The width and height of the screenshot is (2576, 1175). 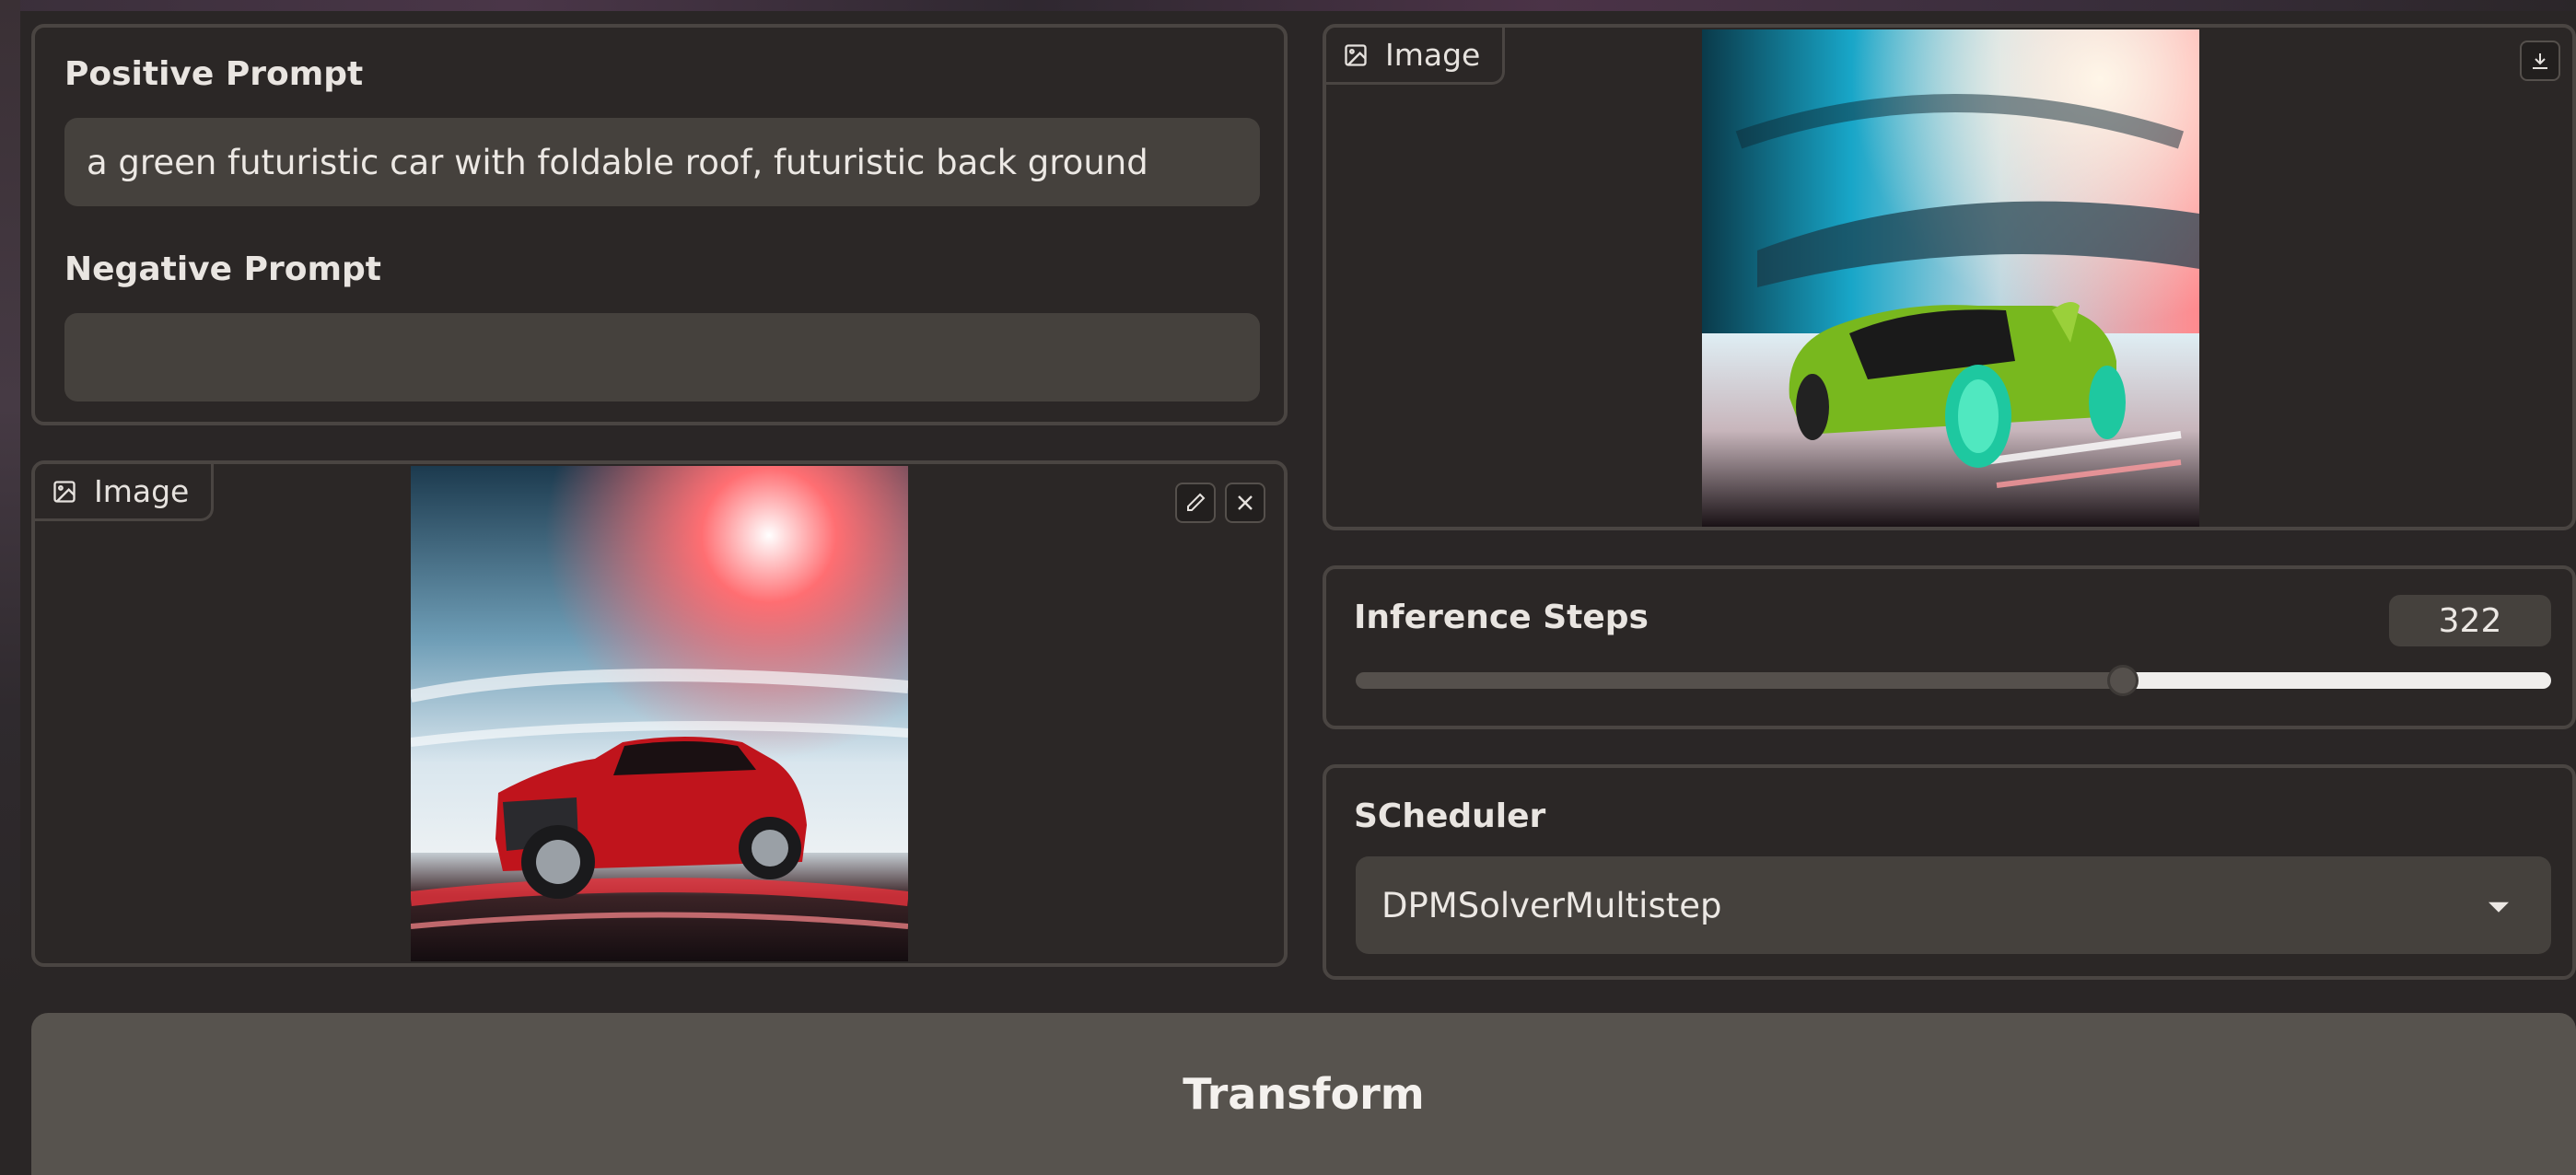 I want to click on inference-steps-number-input: 322, so click(x=2470, y=620).